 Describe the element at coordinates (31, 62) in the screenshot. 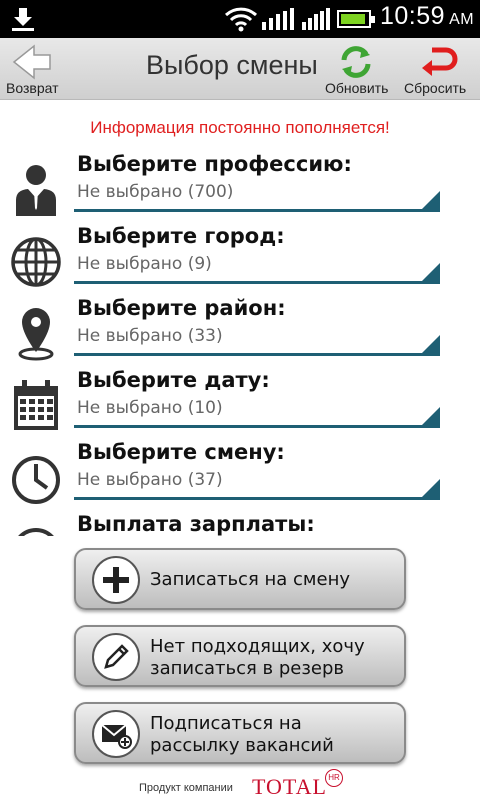

I see `back-arrow-icon` at that location.